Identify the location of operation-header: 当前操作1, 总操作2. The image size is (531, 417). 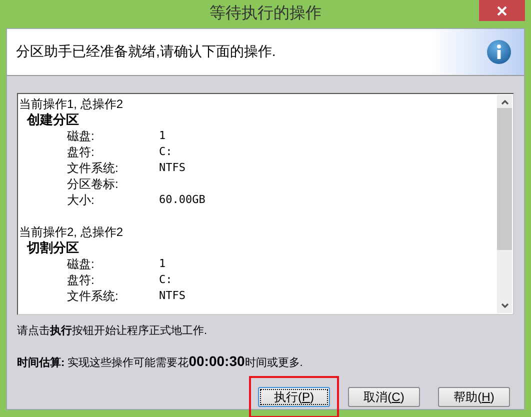
(71, 104).